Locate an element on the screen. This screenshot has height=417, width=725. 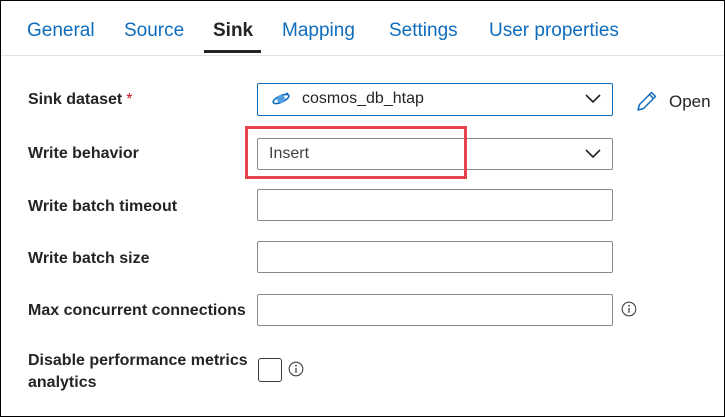
sink-dataset-value: cosmos_db_htap is located at coordinates (363, 98).